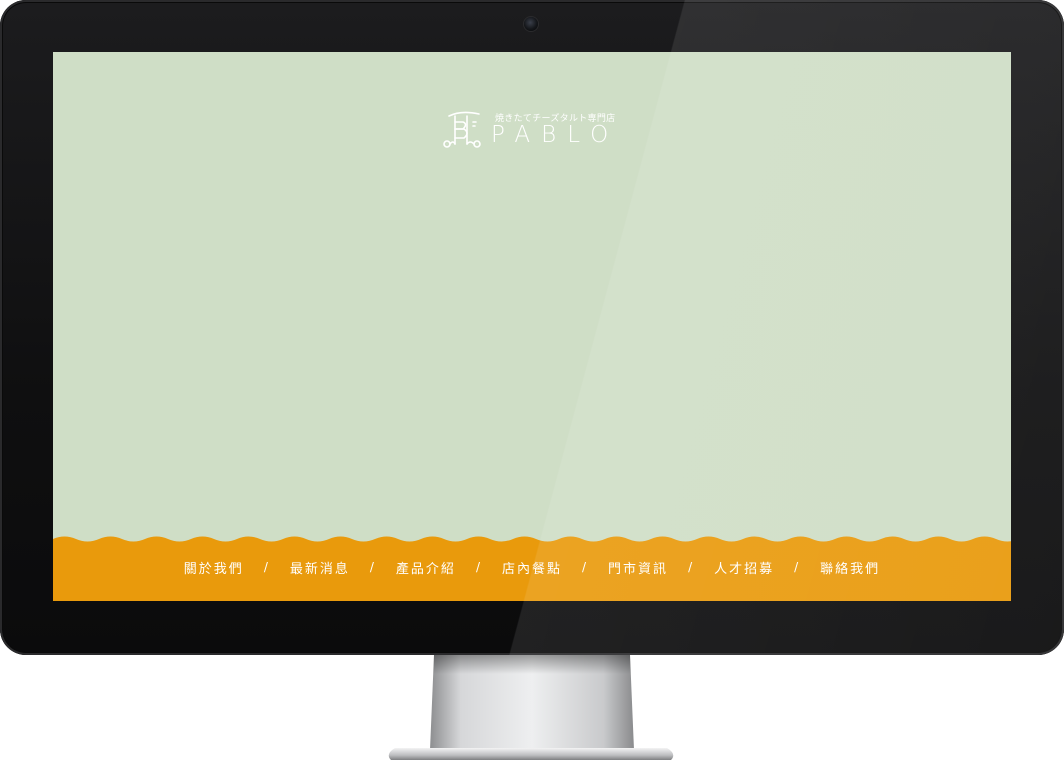 The width and height of the screenshot is (1064, 761). What do you see at coordinates (532, 702) in the screenshot?
I see `monitor-stand-neck` at bounding box center [532, 702].